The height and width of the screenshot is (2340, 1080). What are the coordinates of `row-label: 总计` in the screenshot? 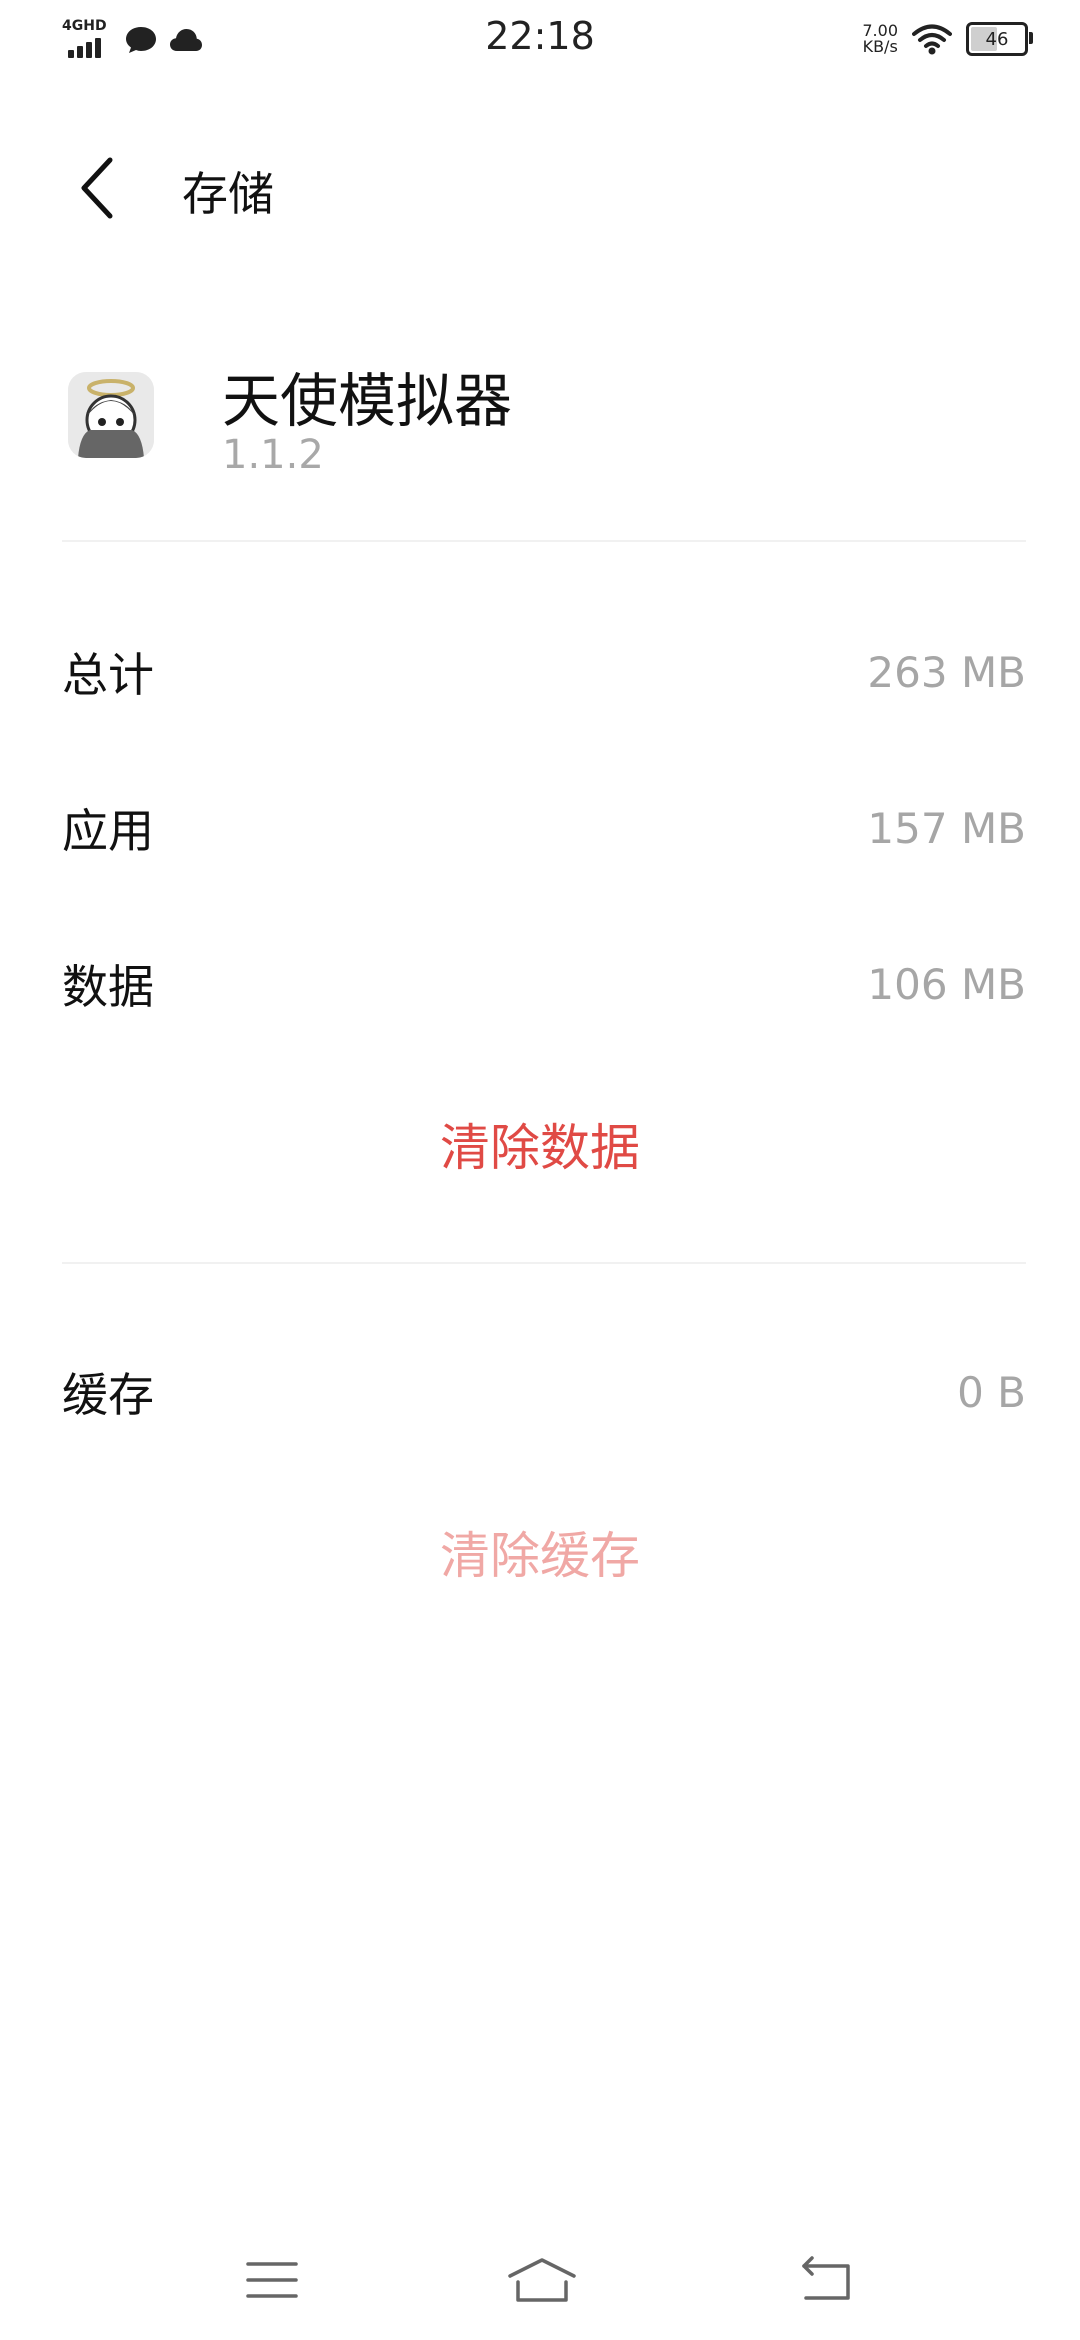 It's located at (108, 675).